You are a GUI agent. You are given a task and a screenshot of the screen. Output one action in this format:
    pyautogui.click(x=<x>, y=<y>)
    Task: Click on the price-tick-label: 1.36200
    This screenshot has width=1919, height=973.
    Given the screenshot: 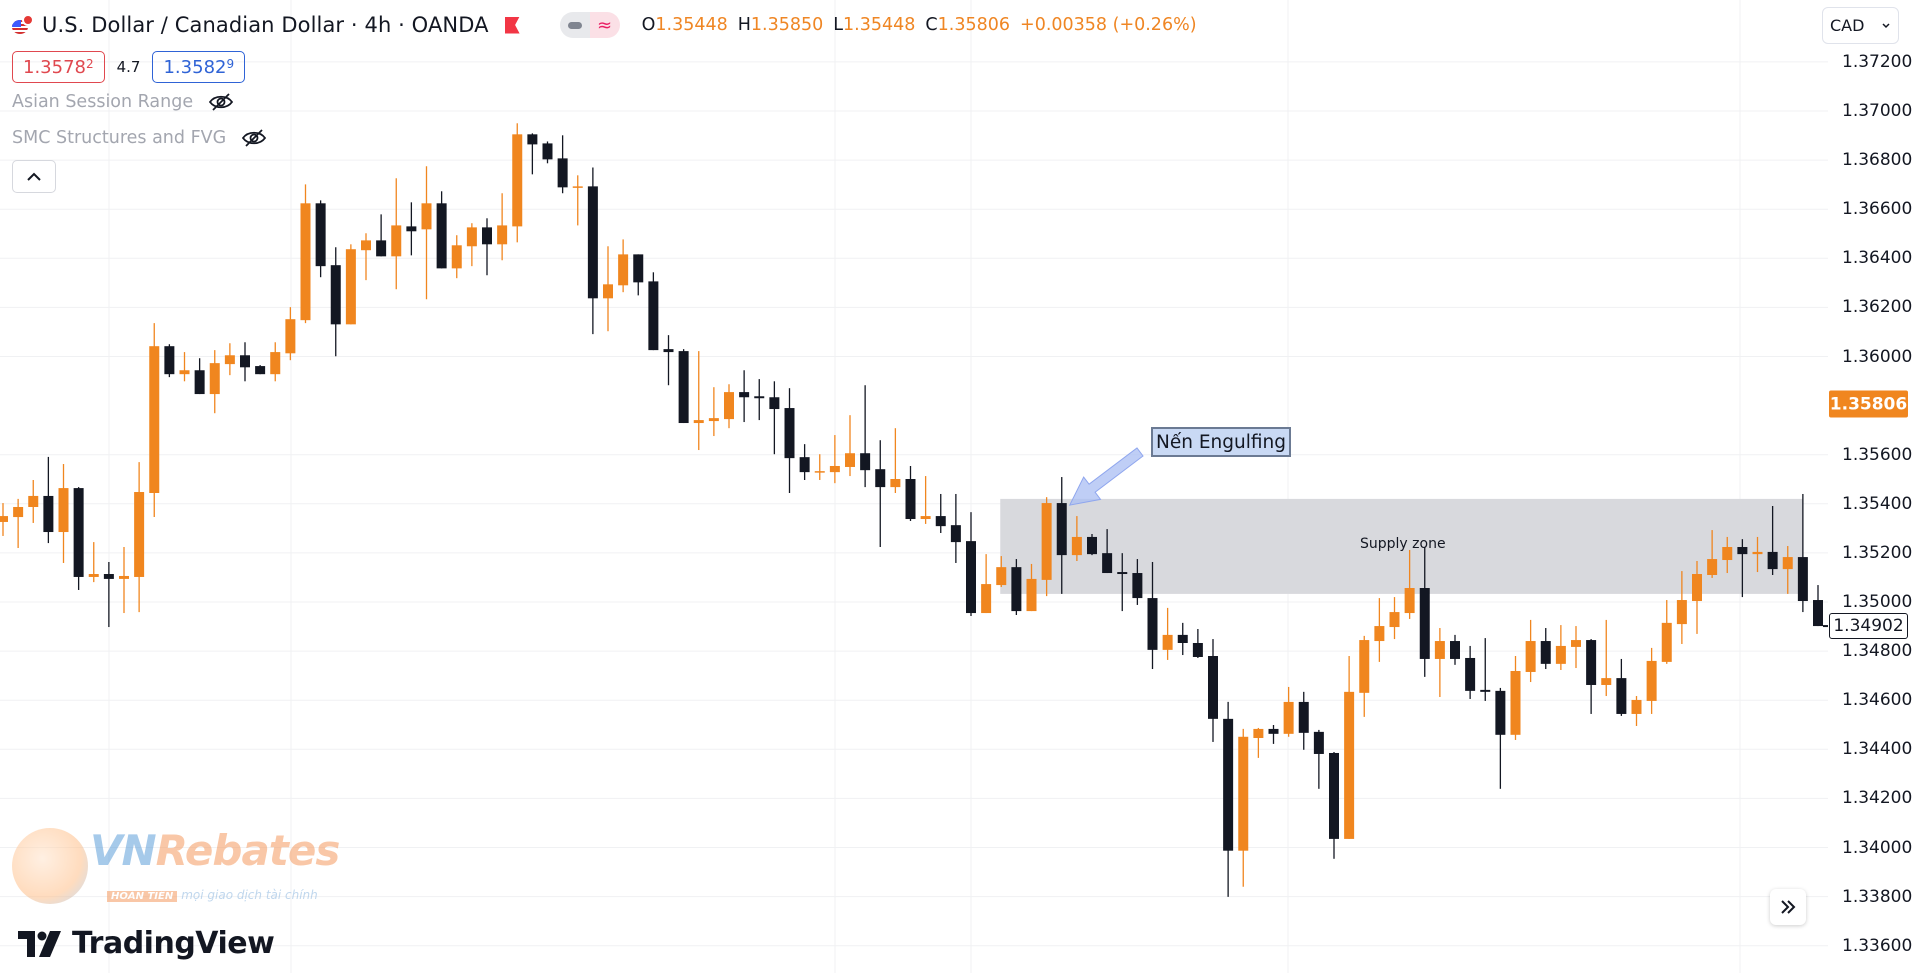 What is the action you would take?
    pyautogui.click(x=1877, y=307)
    